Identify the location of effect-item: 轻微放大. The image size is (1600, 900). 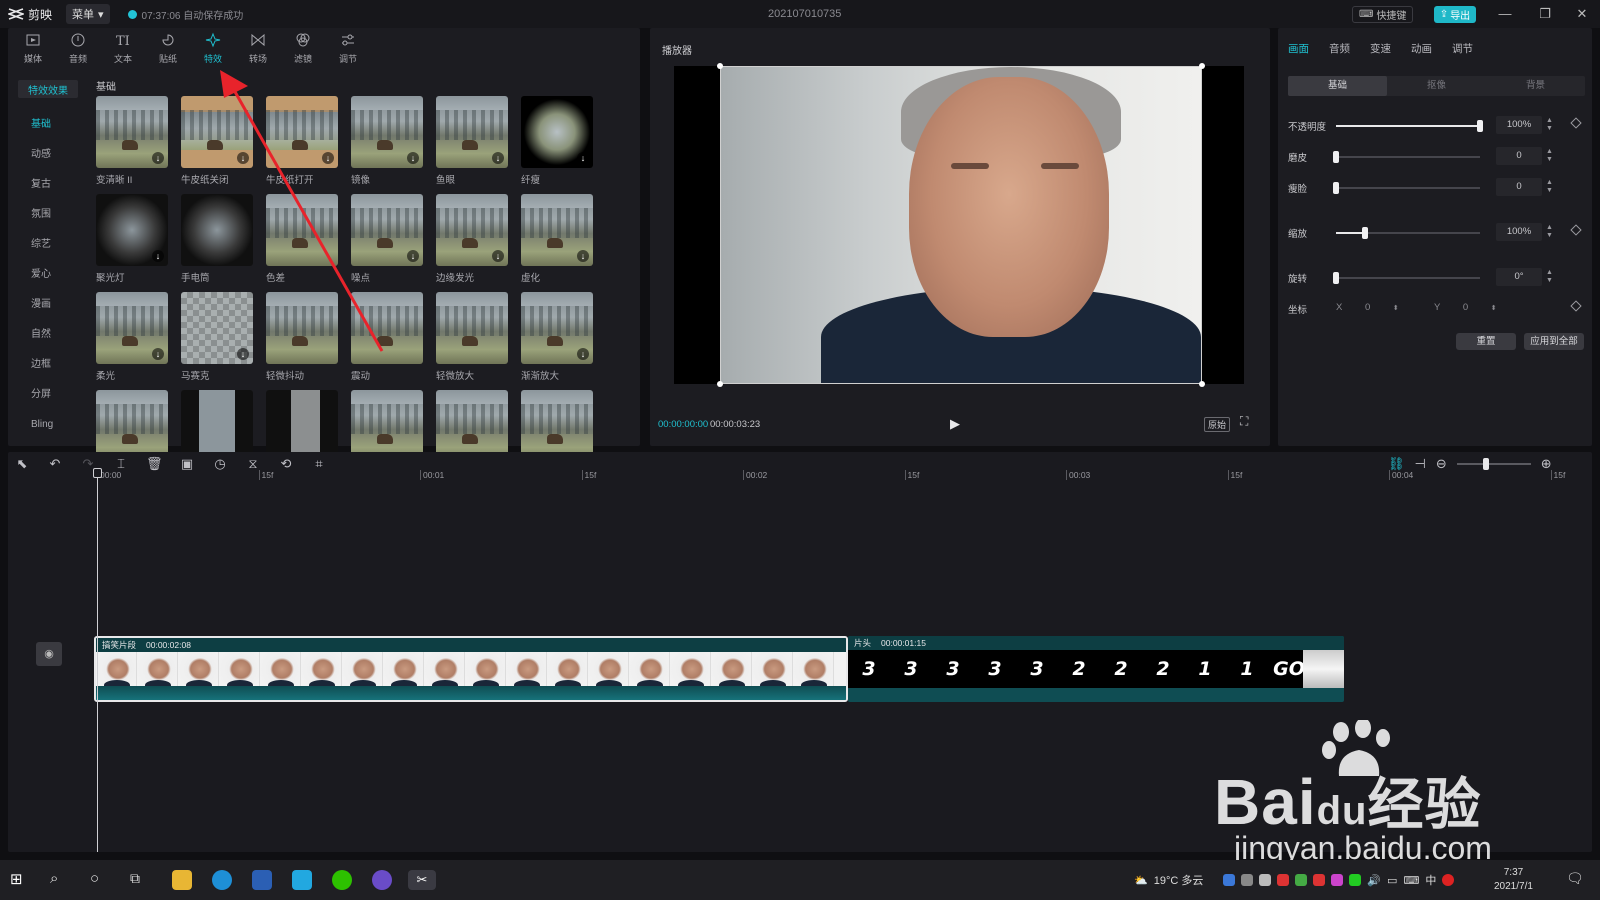
(472, 337).